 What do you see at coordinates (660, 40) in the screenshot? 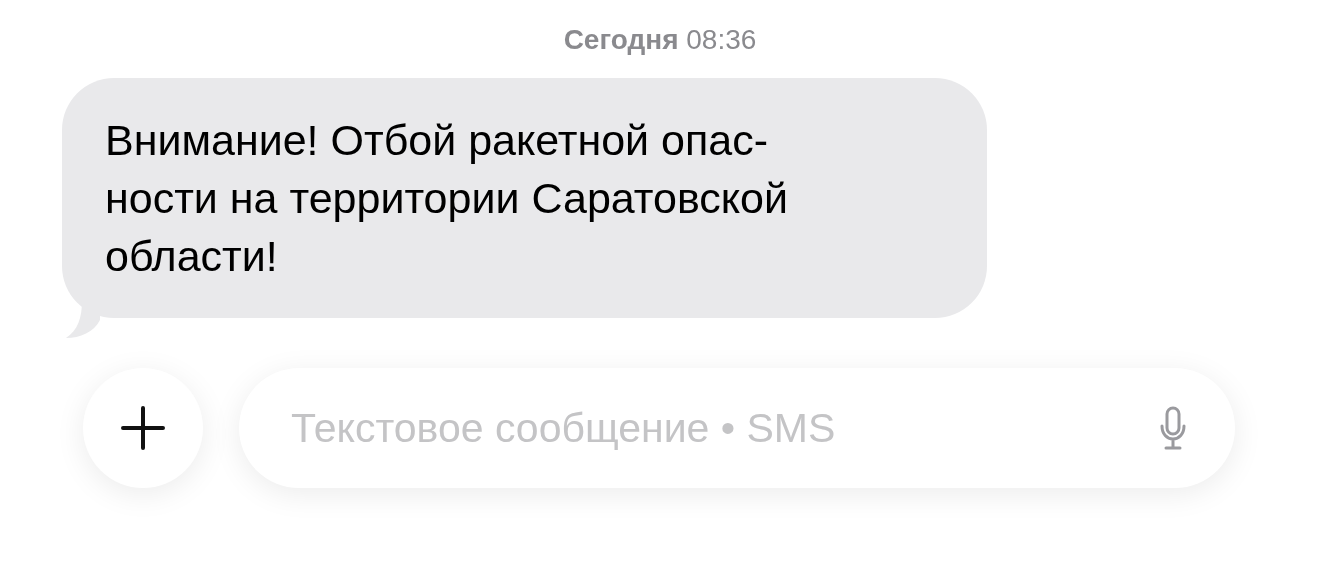
I see `message-timestamp: Сегодня 08:36` at bounding box center [660, 40].